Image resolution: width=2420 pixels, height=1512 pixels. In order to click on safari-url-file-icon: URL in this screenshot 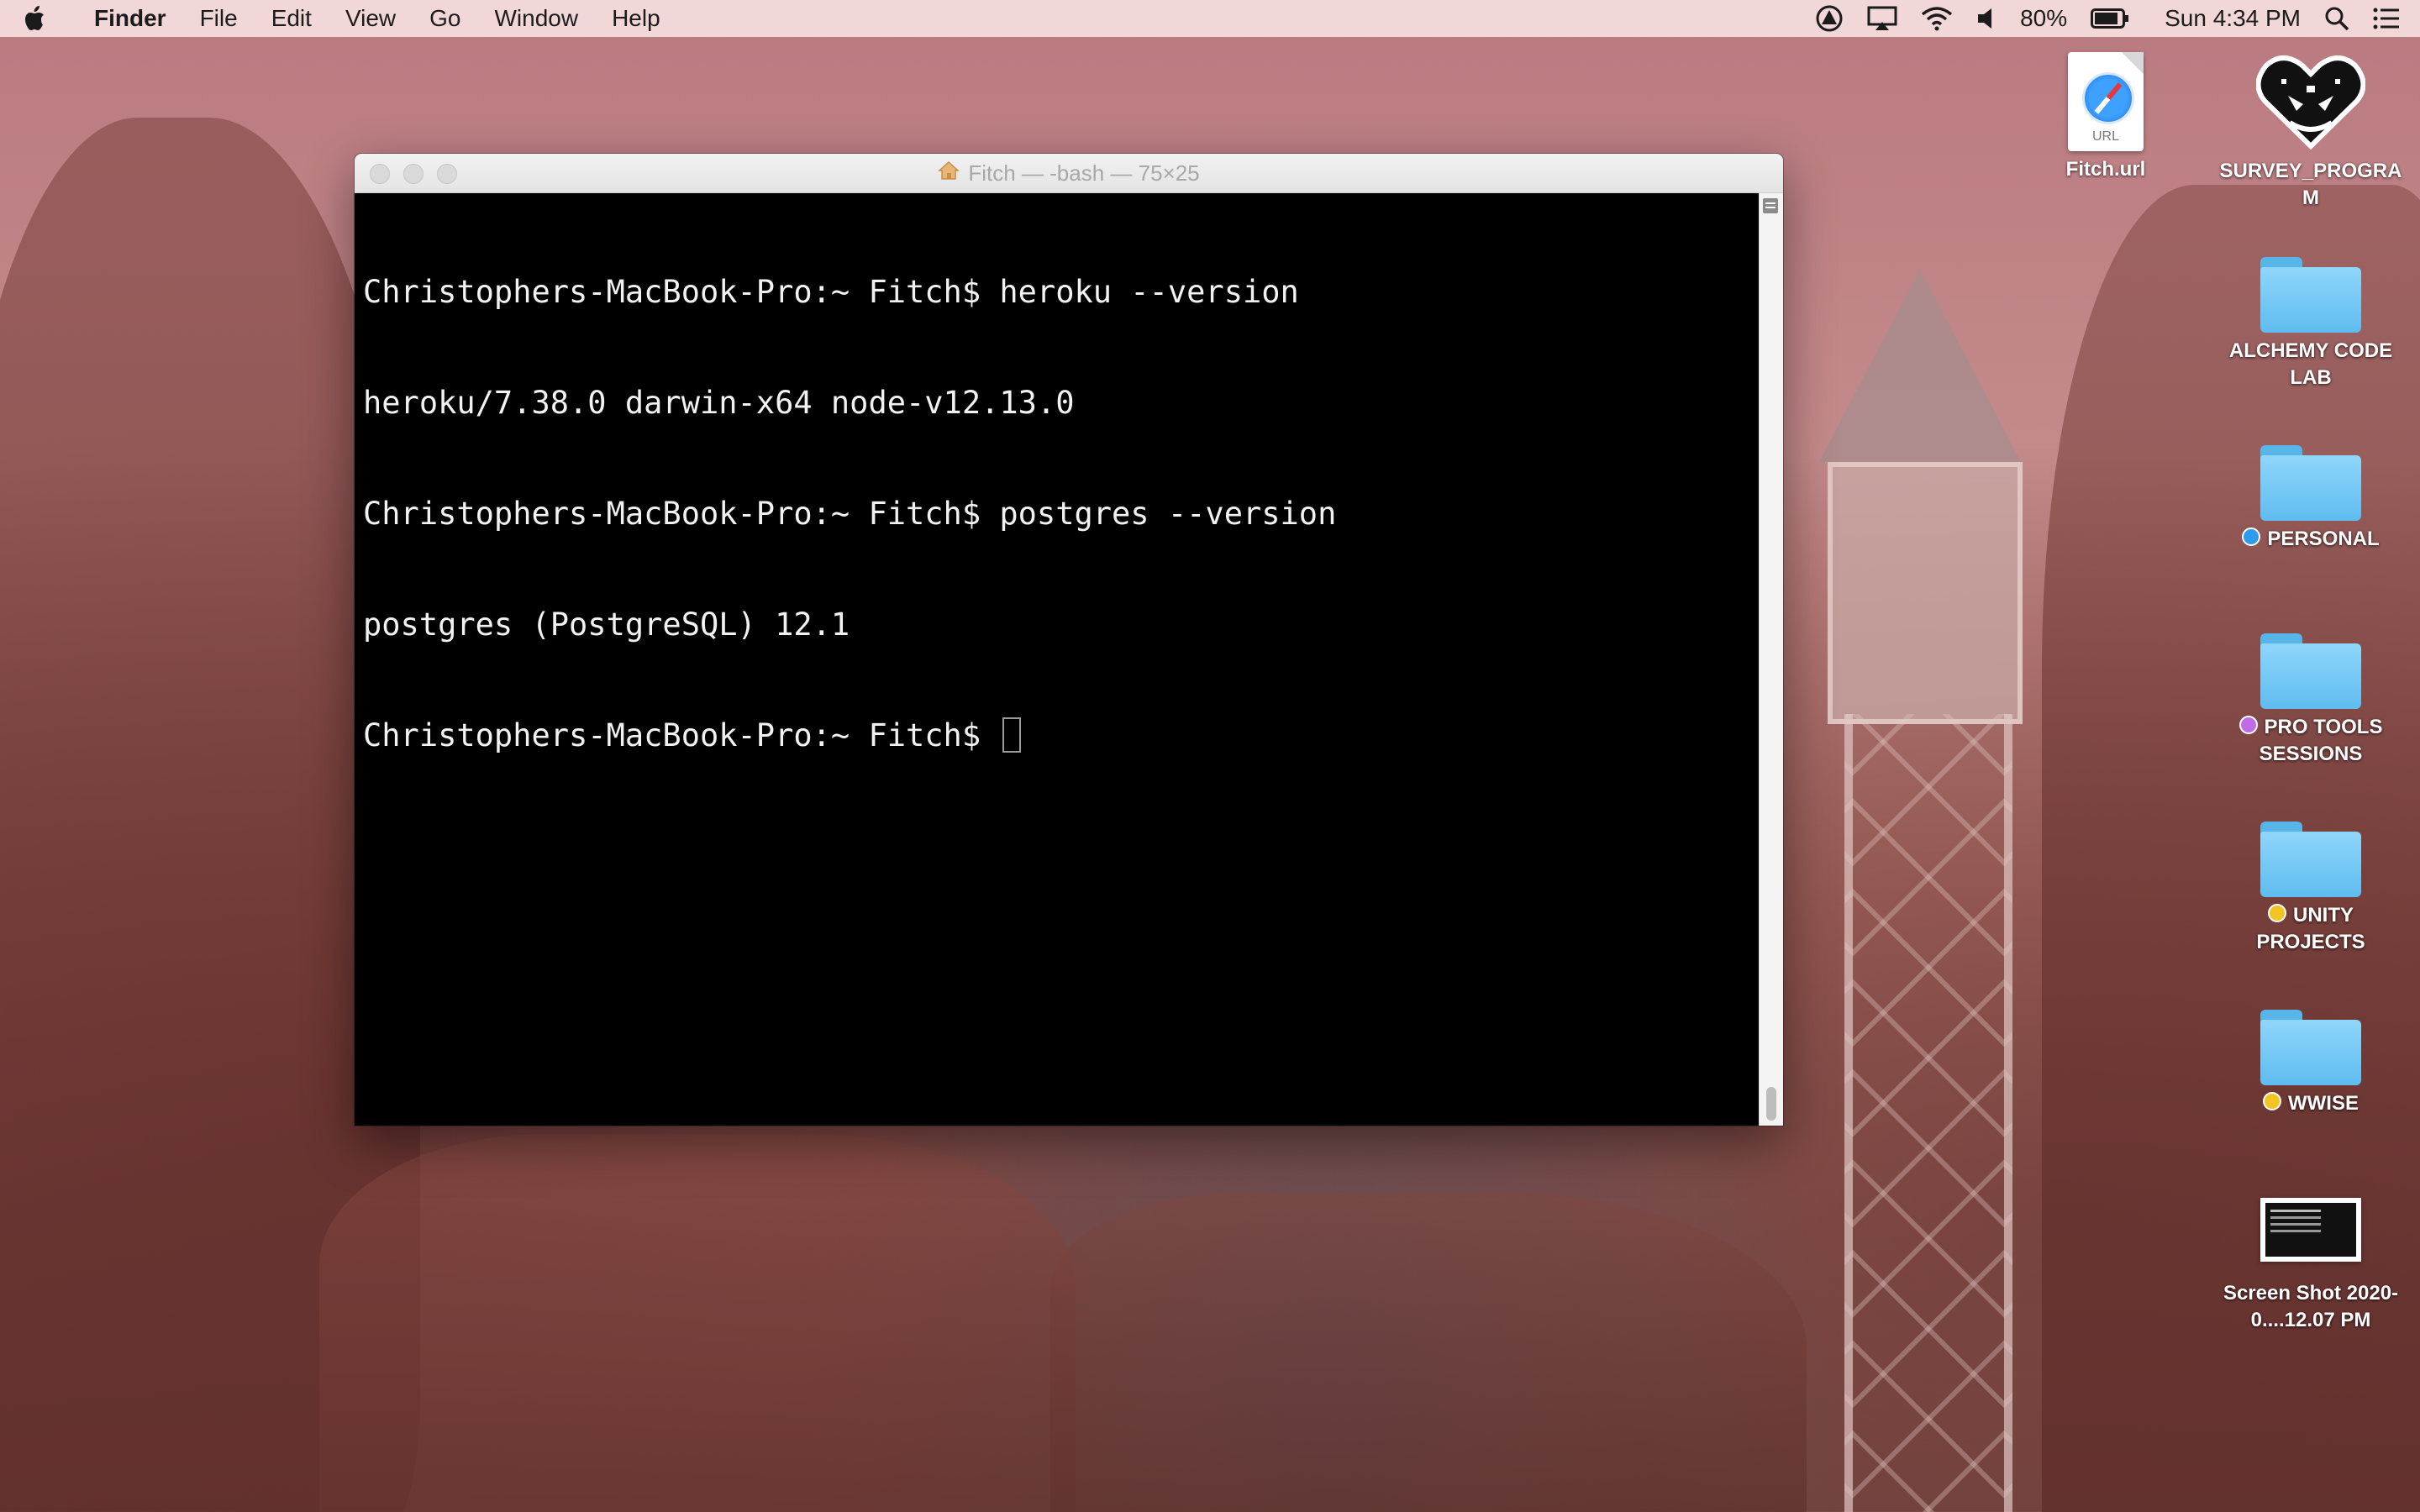, I will do `click(2106, 101)`.